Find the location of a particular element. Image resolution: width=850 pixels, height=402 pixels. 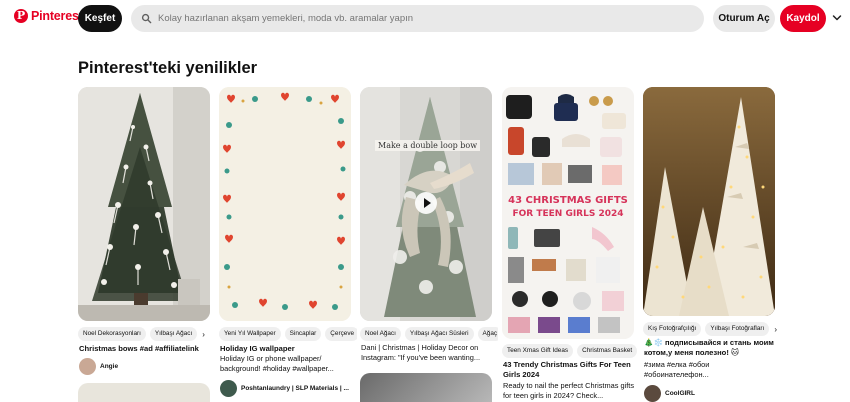

top-bar: P Pinterest Keşfet Oturum Aç Kaydol is located at coordinates (425, 19).